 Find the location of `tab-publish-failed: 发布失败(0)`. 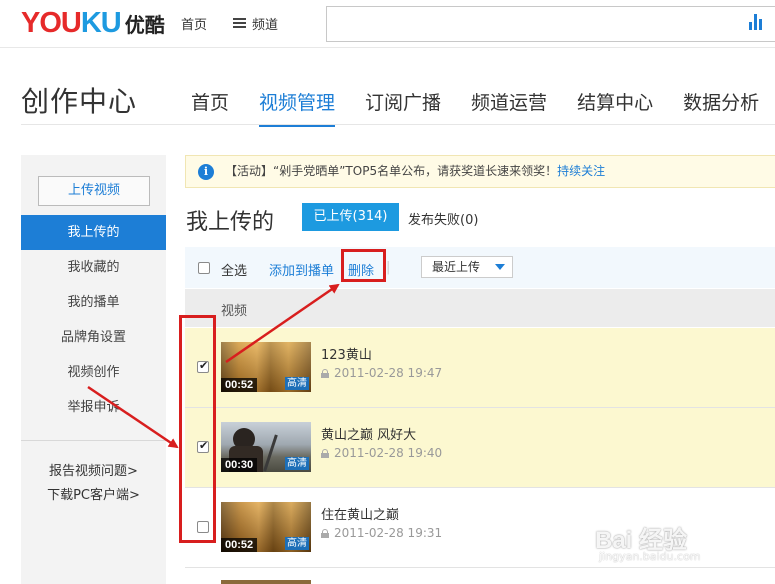

tab-publish-failed: 发布失败(0) is located at coordinates (443, 218).